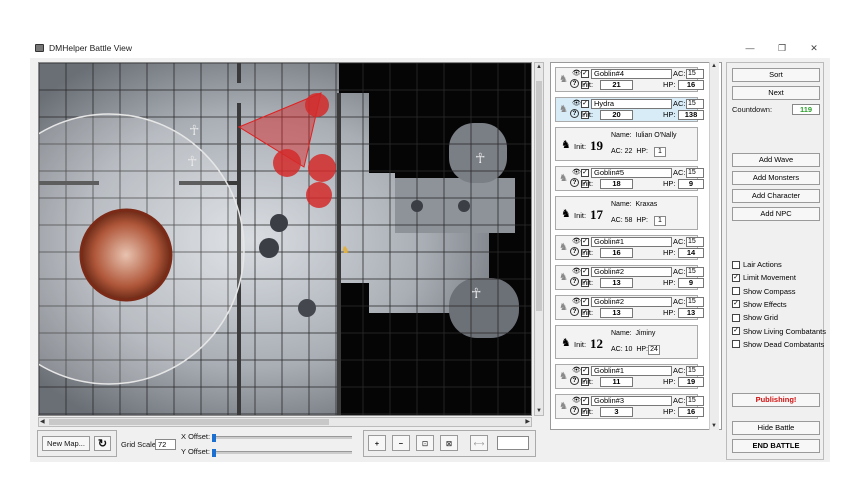 This screenshot has width=860, height=497. Describe the element at coordinates (764, 277) in the screenshot. I see `option-checkbox-row: ✓ Limit Movement` at that location.